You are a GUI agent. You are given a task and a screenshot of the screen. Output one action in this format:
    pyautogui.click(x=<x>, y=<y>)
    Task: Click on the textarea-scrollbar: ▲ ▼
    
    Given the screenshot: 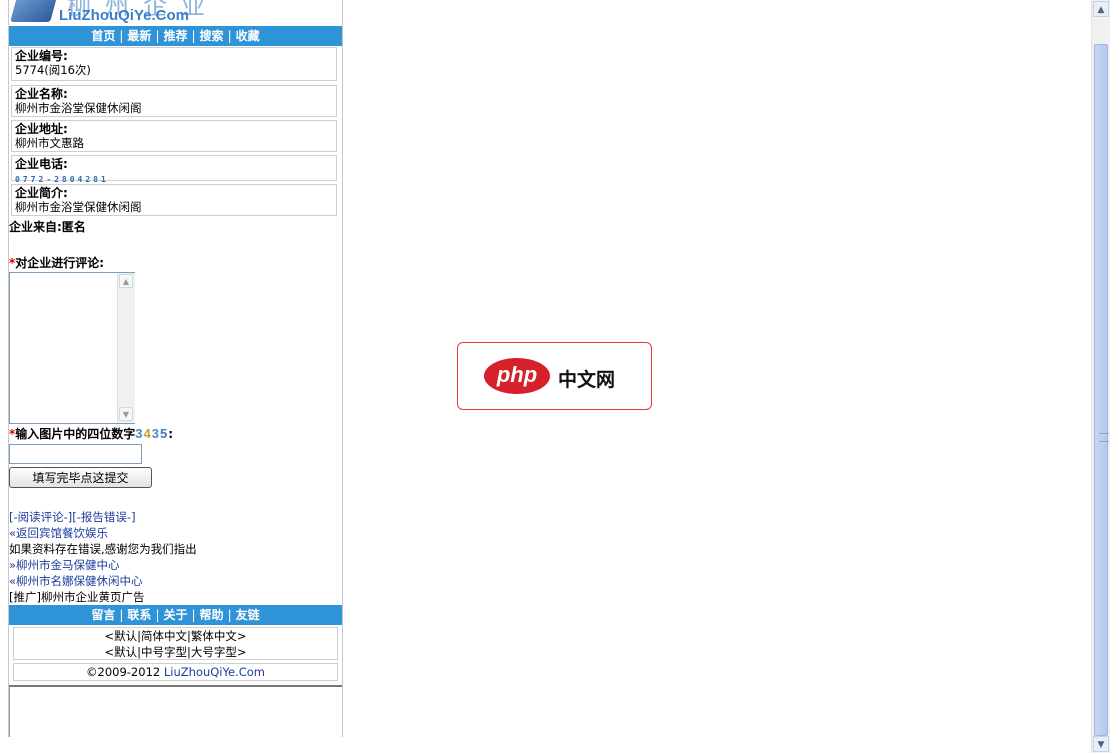 What is the action you would take?
    pyautogui.click(x=126, y=348)
    